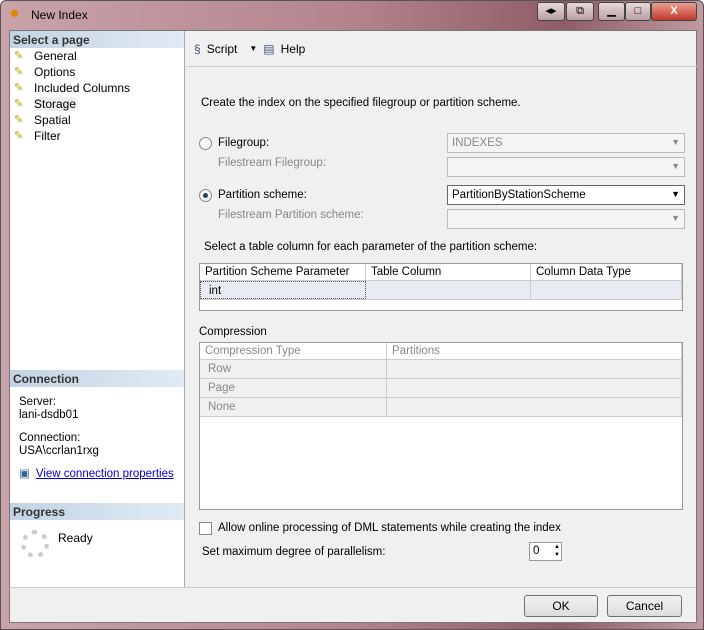 This screenshot has width=704, height=630. Describe the element at coordinates (580, 11) in the screenshot. I see `restore-down-icon: ⧉` at that location.